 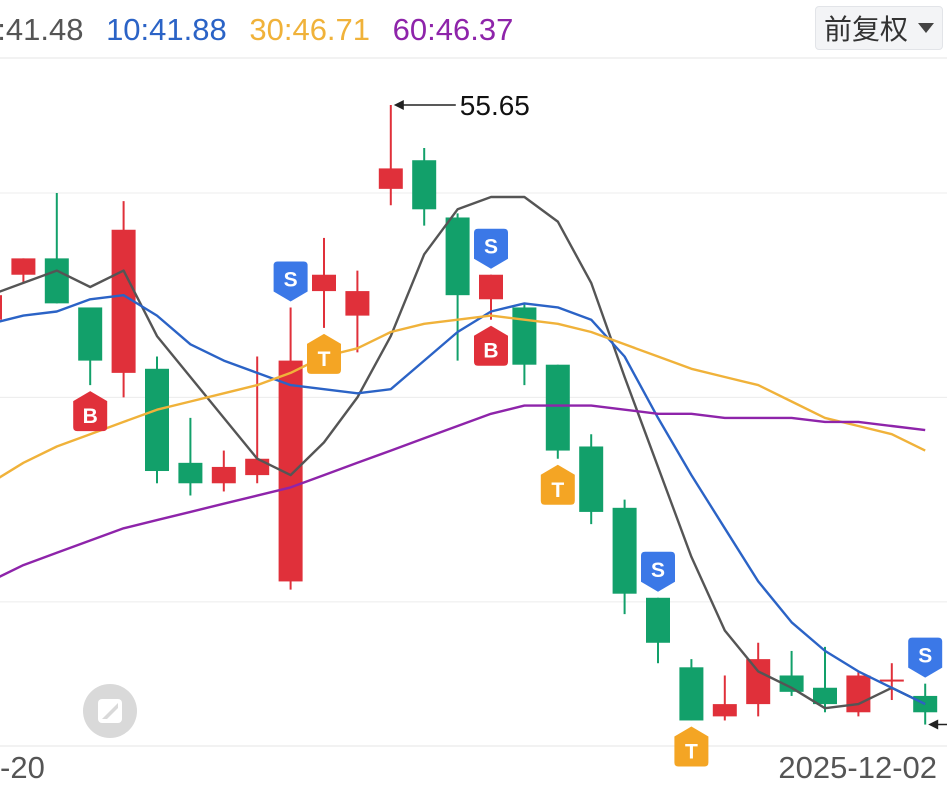 I want to click on signal-t-label-7: T, so click(x=691, y=751).